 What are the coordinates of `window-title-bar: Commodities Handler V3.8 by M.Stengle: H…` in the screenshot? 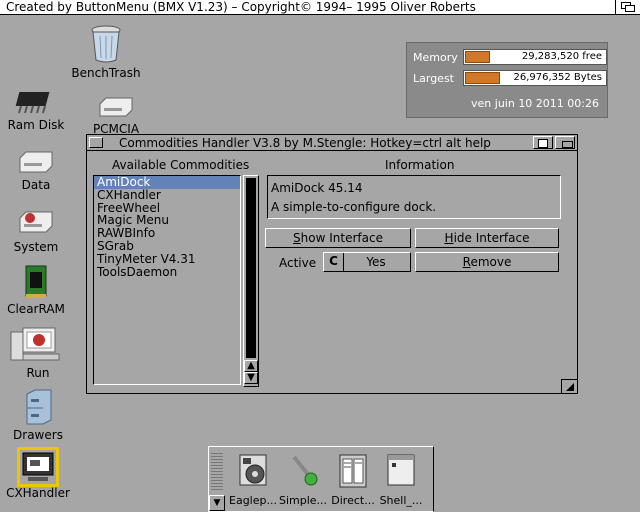 It's located at (332, 143).